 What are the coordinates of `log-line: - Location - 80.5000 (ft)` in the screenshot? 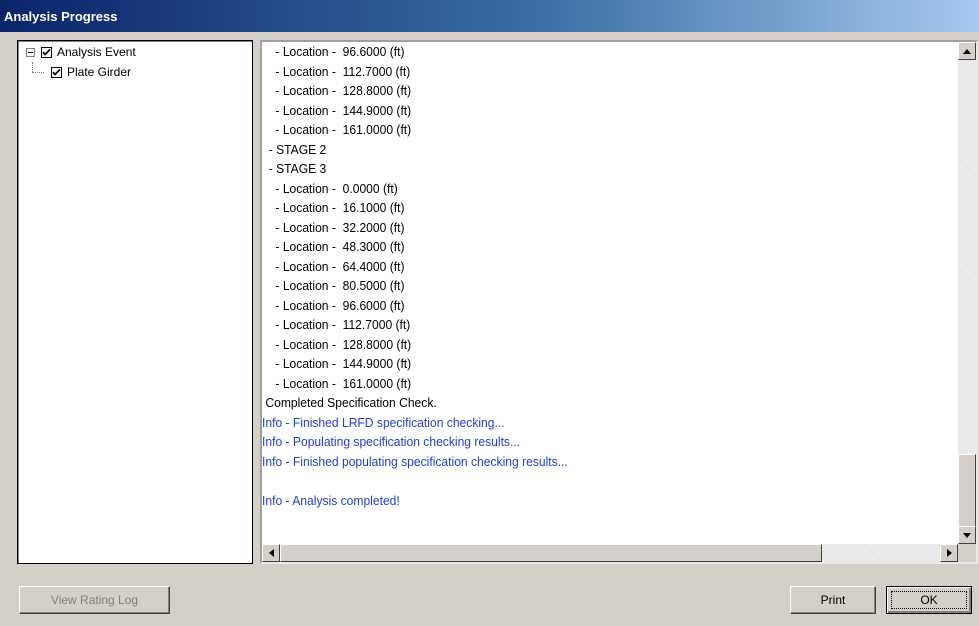 It's located at (333, 285).